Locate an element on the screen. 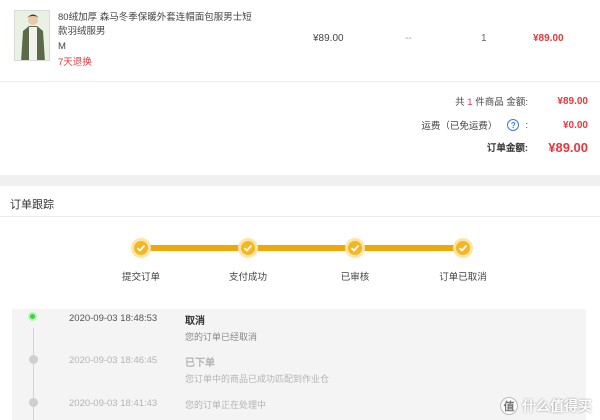 This screenshot has width=600, height=420. step-label: 订单已取消 is located at coordinates (463, 277).